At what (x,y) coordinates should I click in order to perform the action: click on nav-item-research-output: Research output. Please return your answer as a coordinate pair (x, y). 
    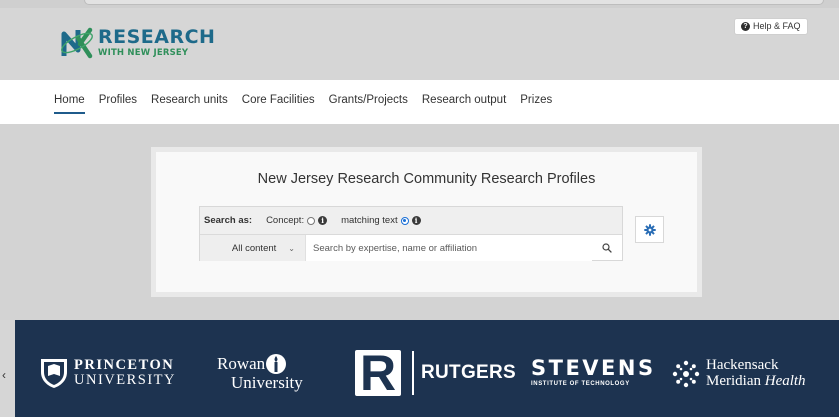
    Looking at the image, I should click on (464, 100).